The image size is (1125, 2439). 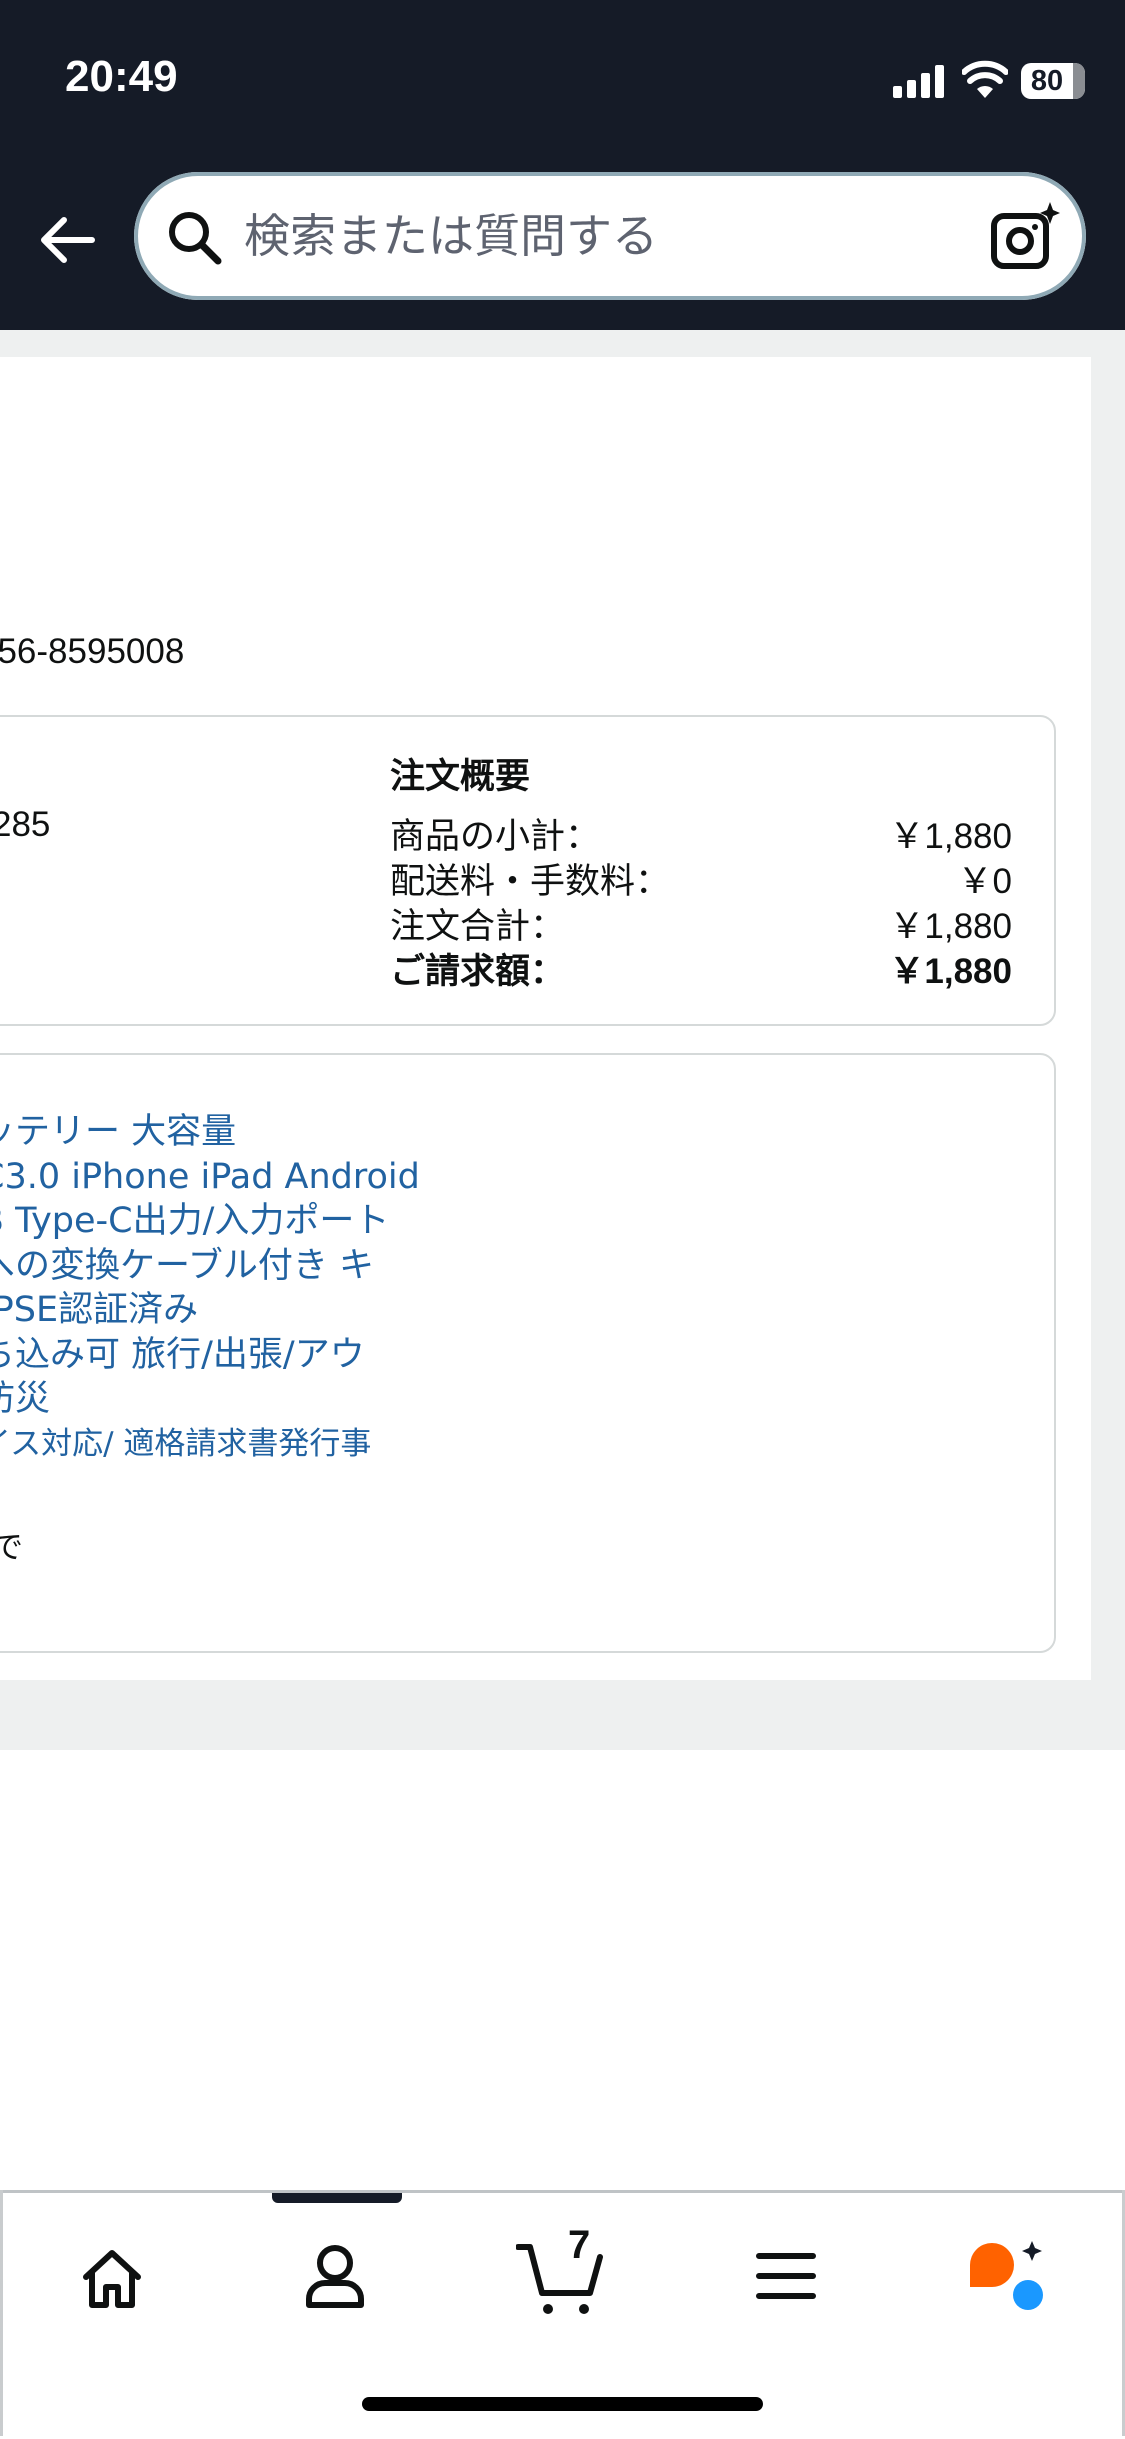 What do you see at coordinates (786, 2276) in the screenshot?
I see `menu-icon` at bounding box center [786, 2276].